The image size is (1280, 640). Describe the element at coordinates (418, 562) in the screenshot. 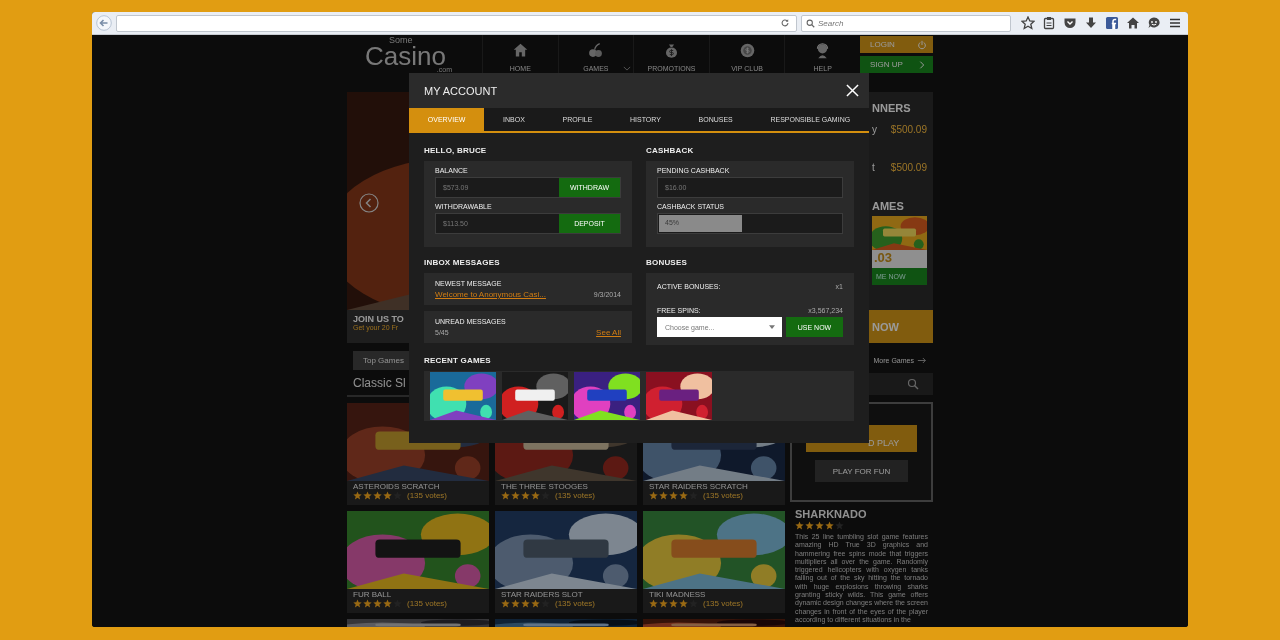

I see `game-card: FUR BALL (135 votes)` at that location.